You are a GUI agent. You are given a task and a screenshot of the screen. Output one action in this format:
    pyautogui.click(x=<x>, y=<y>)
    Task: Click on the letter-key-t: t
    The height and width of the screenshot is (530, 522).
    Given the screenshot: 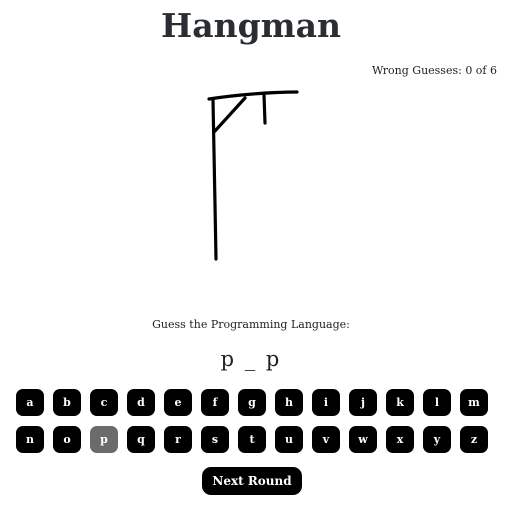 What is the action you would take?
    pyautogui.click(x=252, y=439)
    